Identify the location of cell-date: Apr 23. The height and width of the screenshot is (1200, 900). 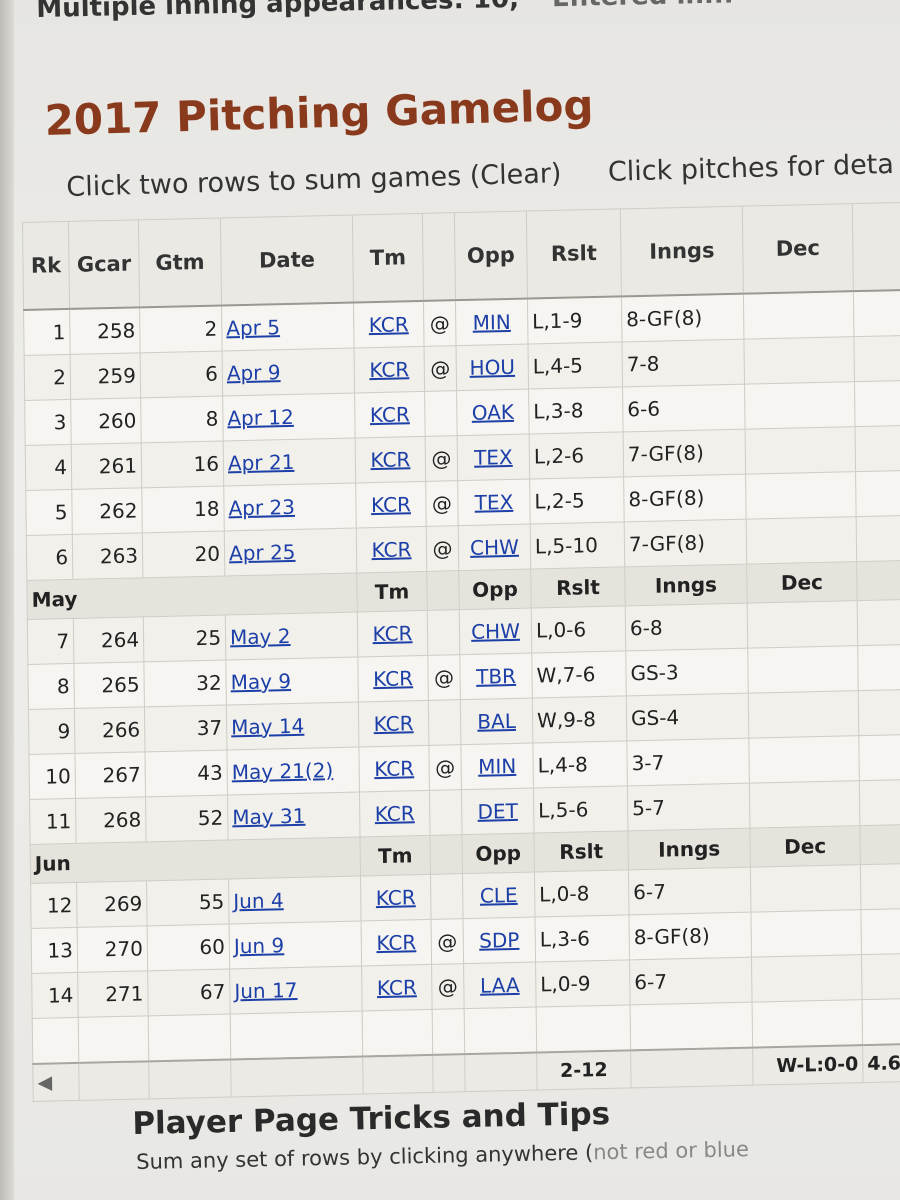
(290, 506).